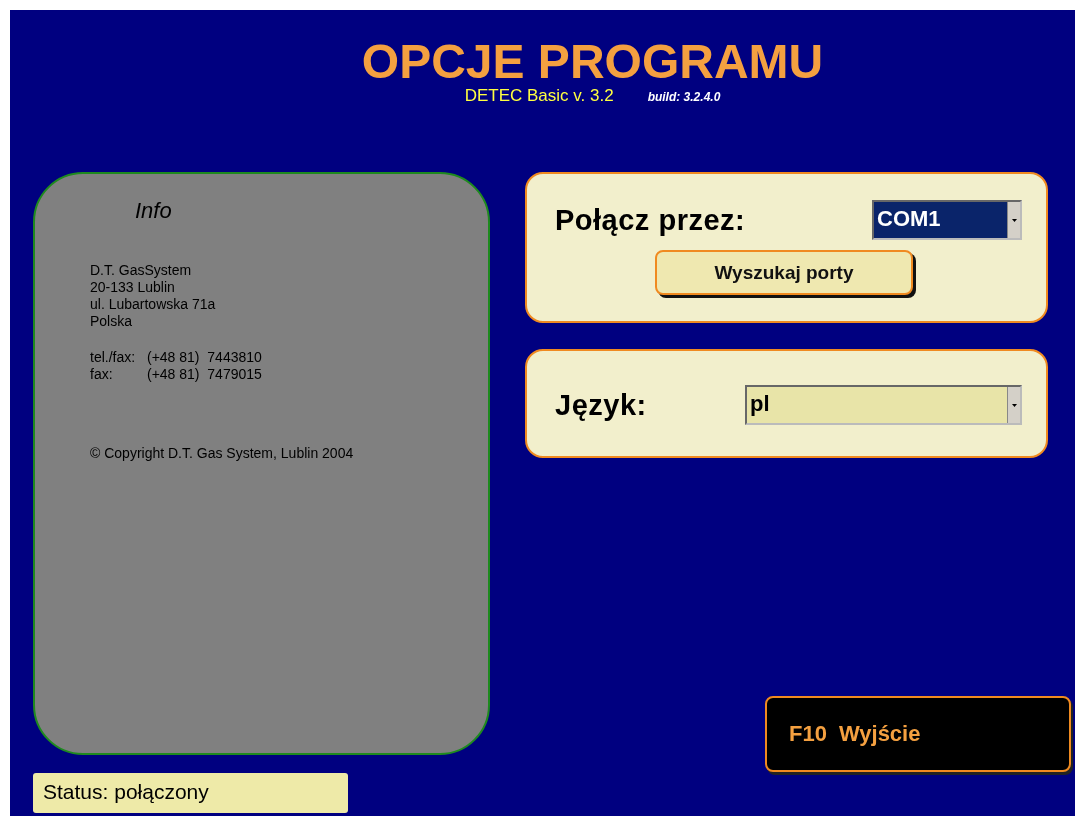  Describe the element at coordinates (113, 357) in the screenshot. I see `phone-label: tel./fax:` at that location.